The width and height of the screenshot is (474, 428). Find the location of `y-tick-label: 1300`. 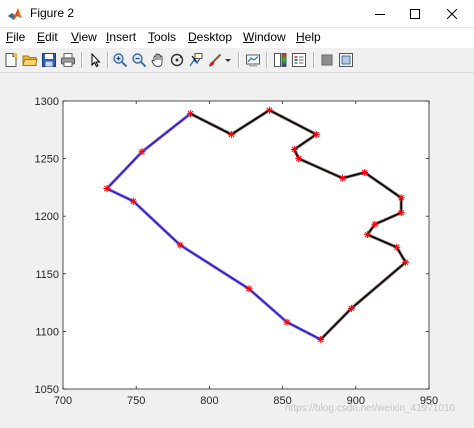

y-tick-label: 1300 is located at coordinates (47, 102).